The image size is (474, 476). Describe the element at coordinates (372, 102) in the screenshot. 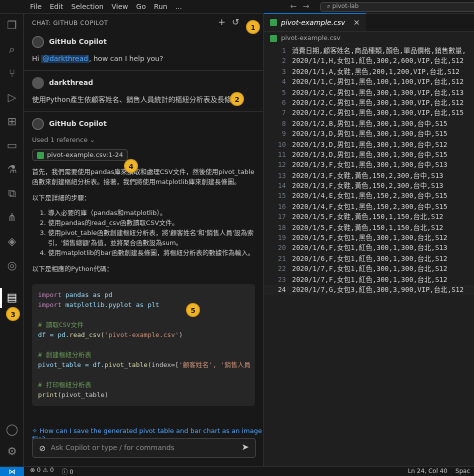

I see `code-line: 6 2020/1/2,C,男包1,黑色,300,1,300,VIP,台北,S12` at that location.